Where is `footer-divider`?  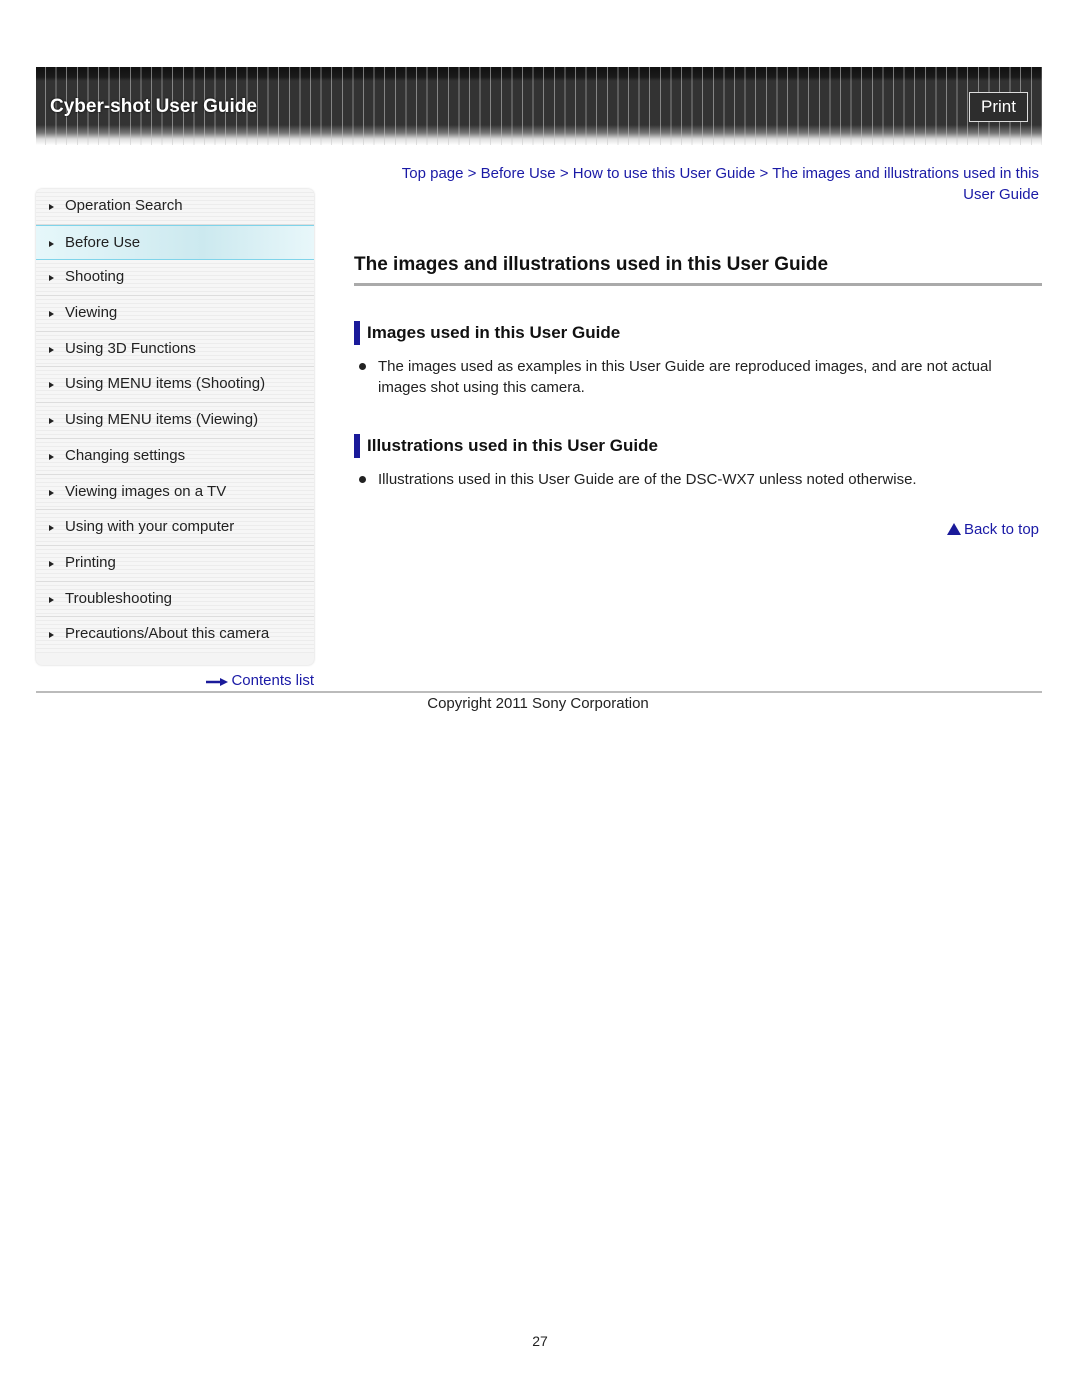 footer-divider is located at coordinates (539, 692).